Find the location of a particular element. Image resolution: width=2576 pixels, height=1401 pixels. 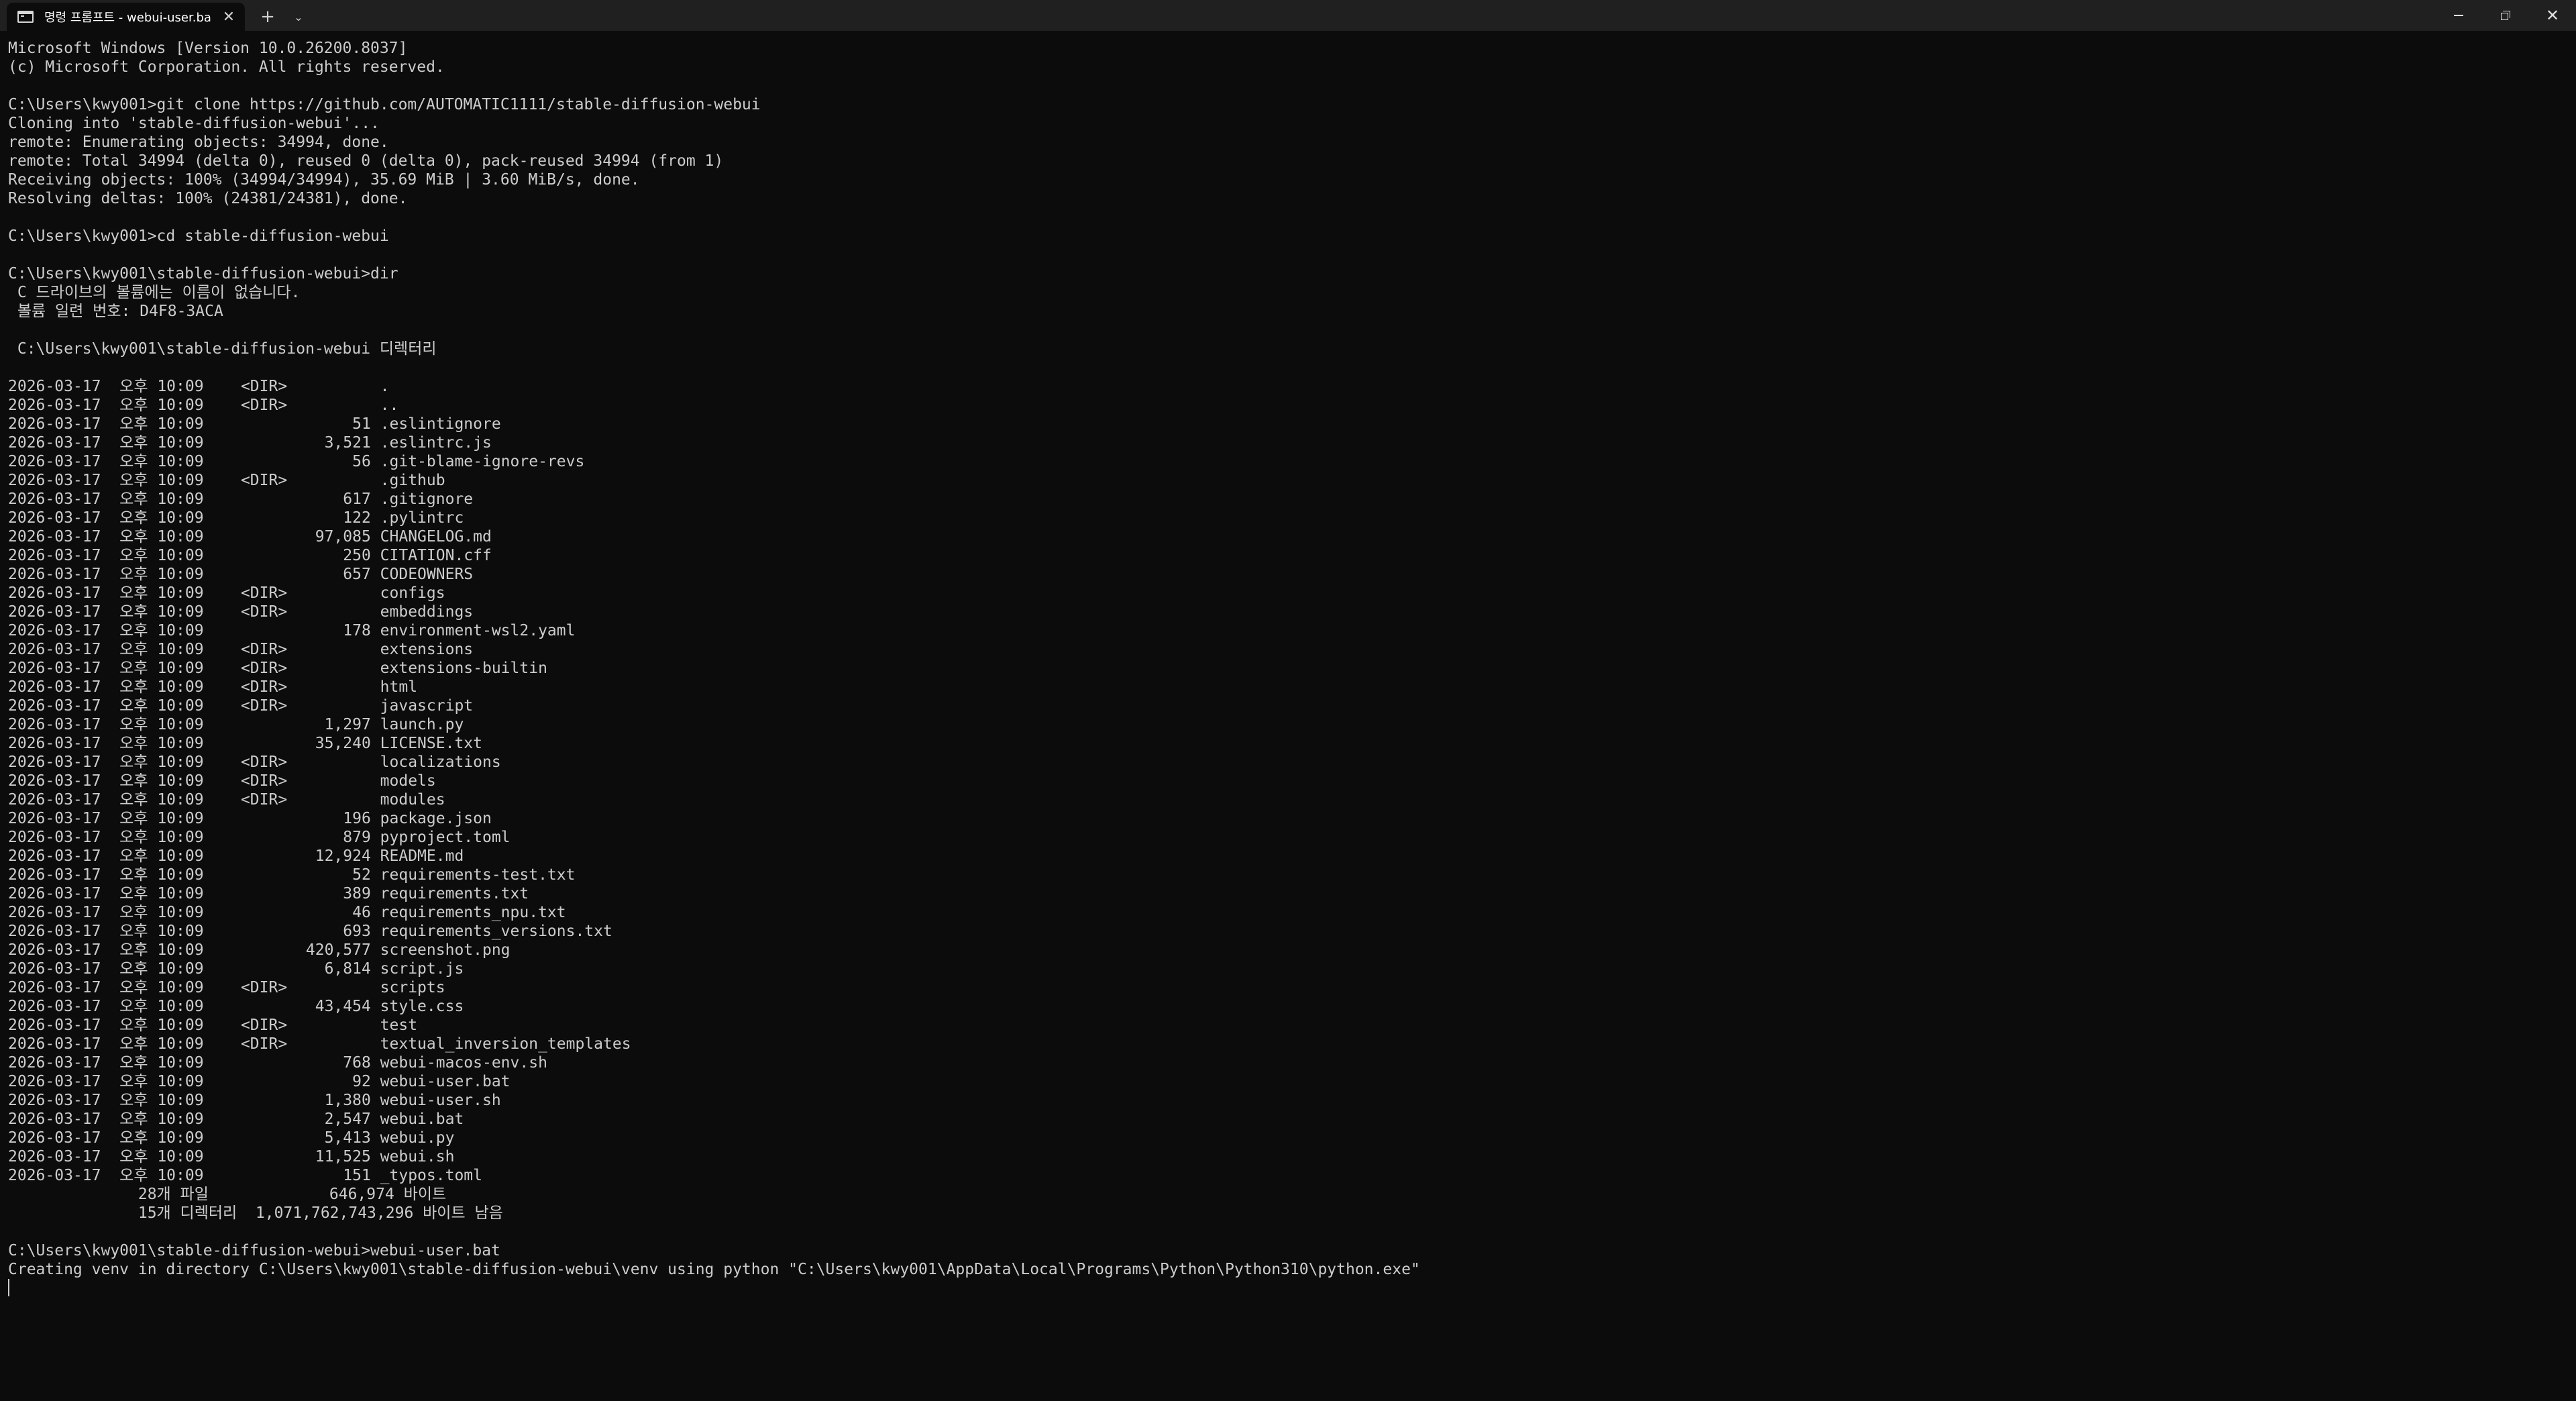

terminal-line: 2026-03-17 오후 10:09 617 .gitignore is located at coordinates (241, 499).